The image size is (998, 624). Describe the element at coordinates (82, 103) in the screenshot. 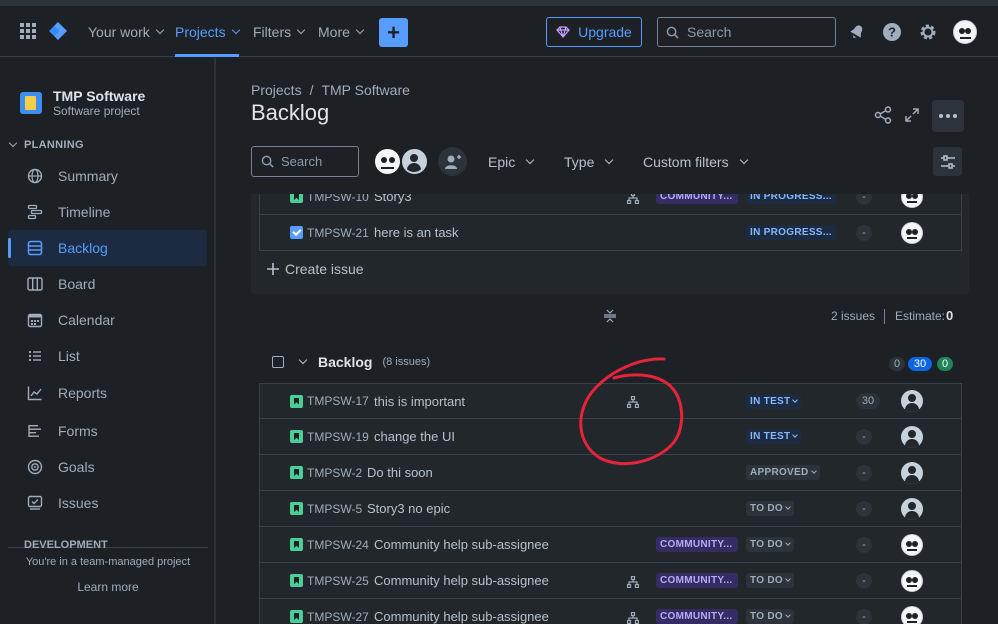

I see `project-header: TMP Software Software project` at that location.